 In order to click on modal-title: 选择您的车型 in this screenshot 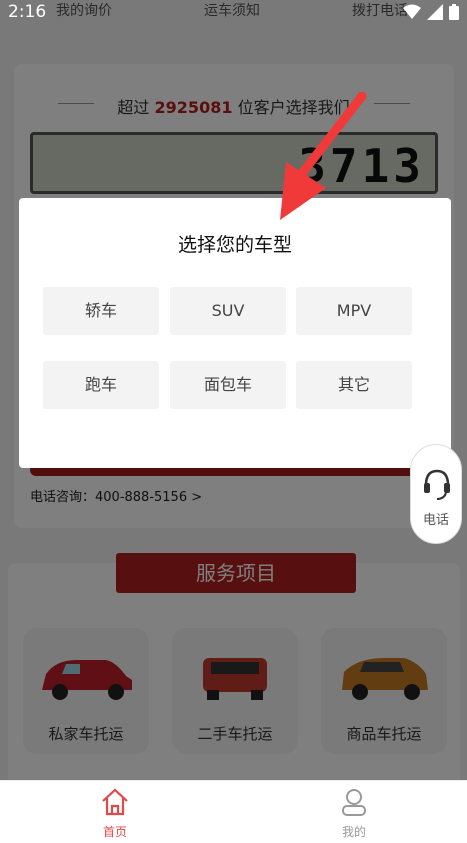, I will do `click(234, 245)`.